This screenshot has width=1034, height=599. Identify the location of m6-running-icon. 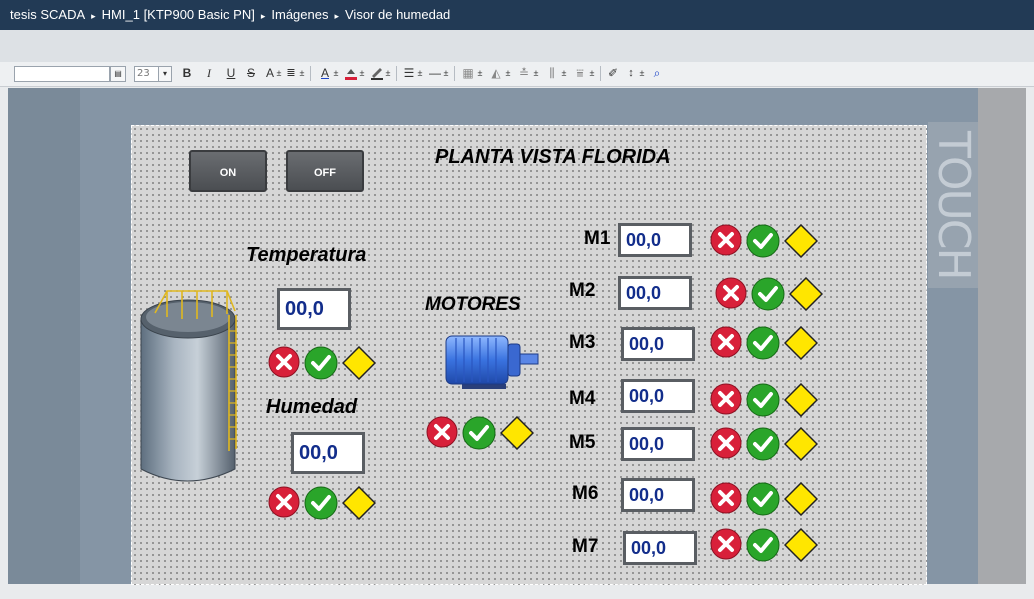
(763, 501).